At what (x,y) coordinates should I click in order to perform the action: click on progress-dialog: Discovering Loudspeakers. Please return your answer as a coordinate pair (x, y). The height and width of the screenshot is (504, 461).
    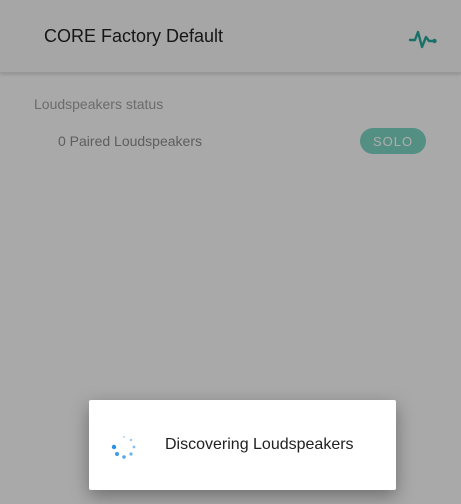
    Looking at the image, I should click on (242, 445).